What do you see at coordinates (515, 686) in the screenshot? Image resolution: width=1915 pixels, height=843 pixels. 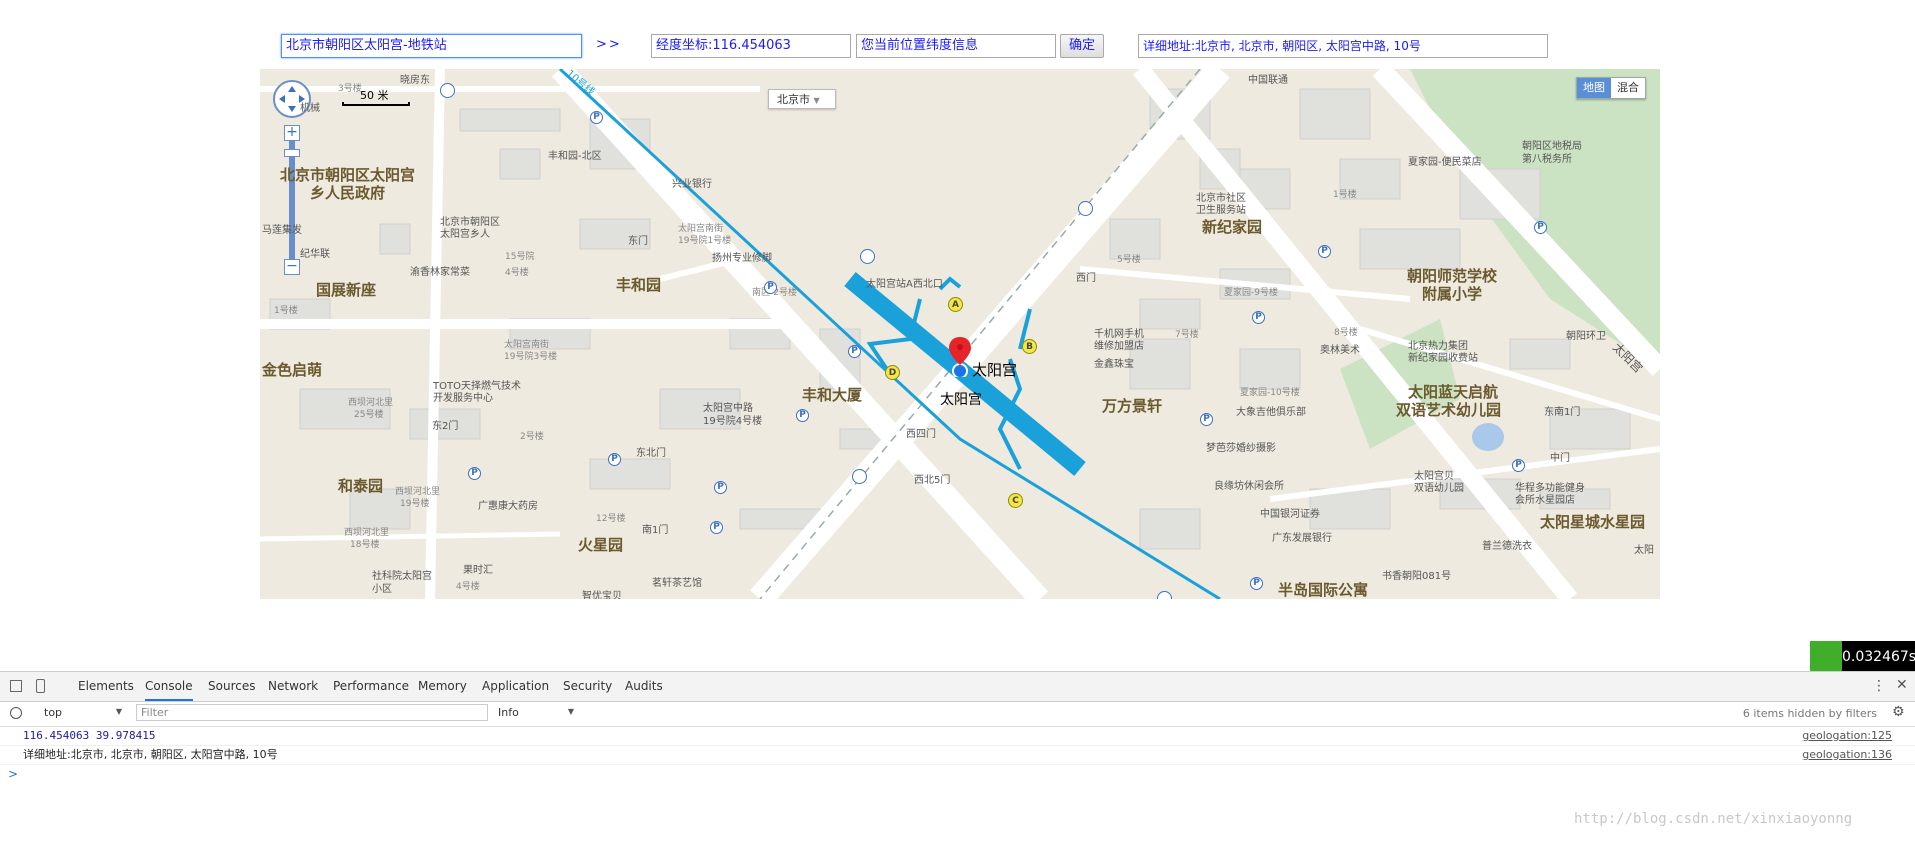 I see `tab-application: Application` at bounding box center [515, 686].